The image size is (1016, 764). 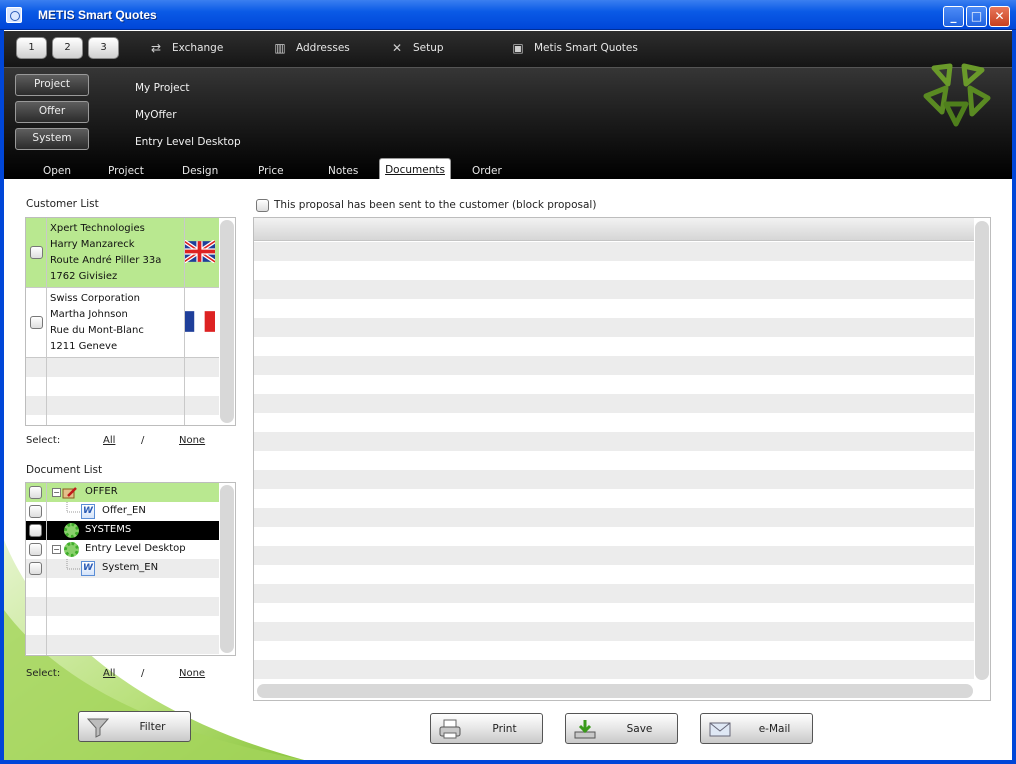 I want to click on close-button: ✕, so click(x=999, y=16).